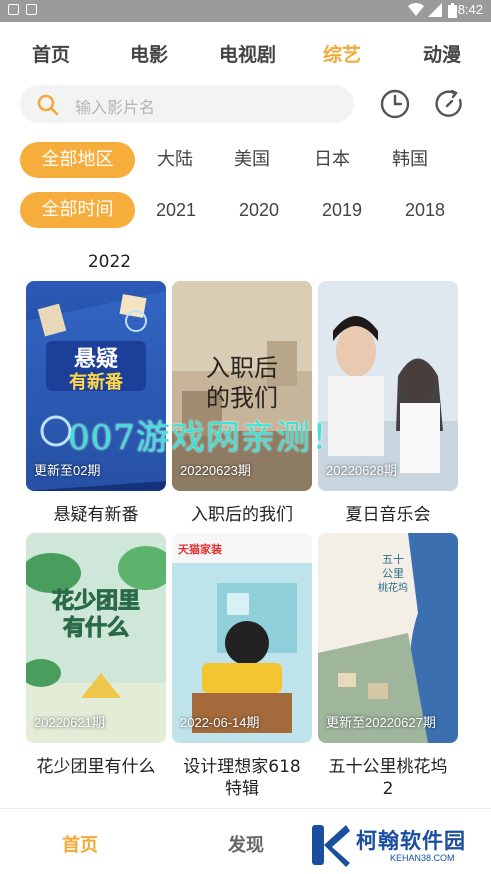 This screenshot has height=874, width=491. Describe the element at coordinates (77, 210) in the screenshot. I see `filter-year-all: 全部时间` at that location.